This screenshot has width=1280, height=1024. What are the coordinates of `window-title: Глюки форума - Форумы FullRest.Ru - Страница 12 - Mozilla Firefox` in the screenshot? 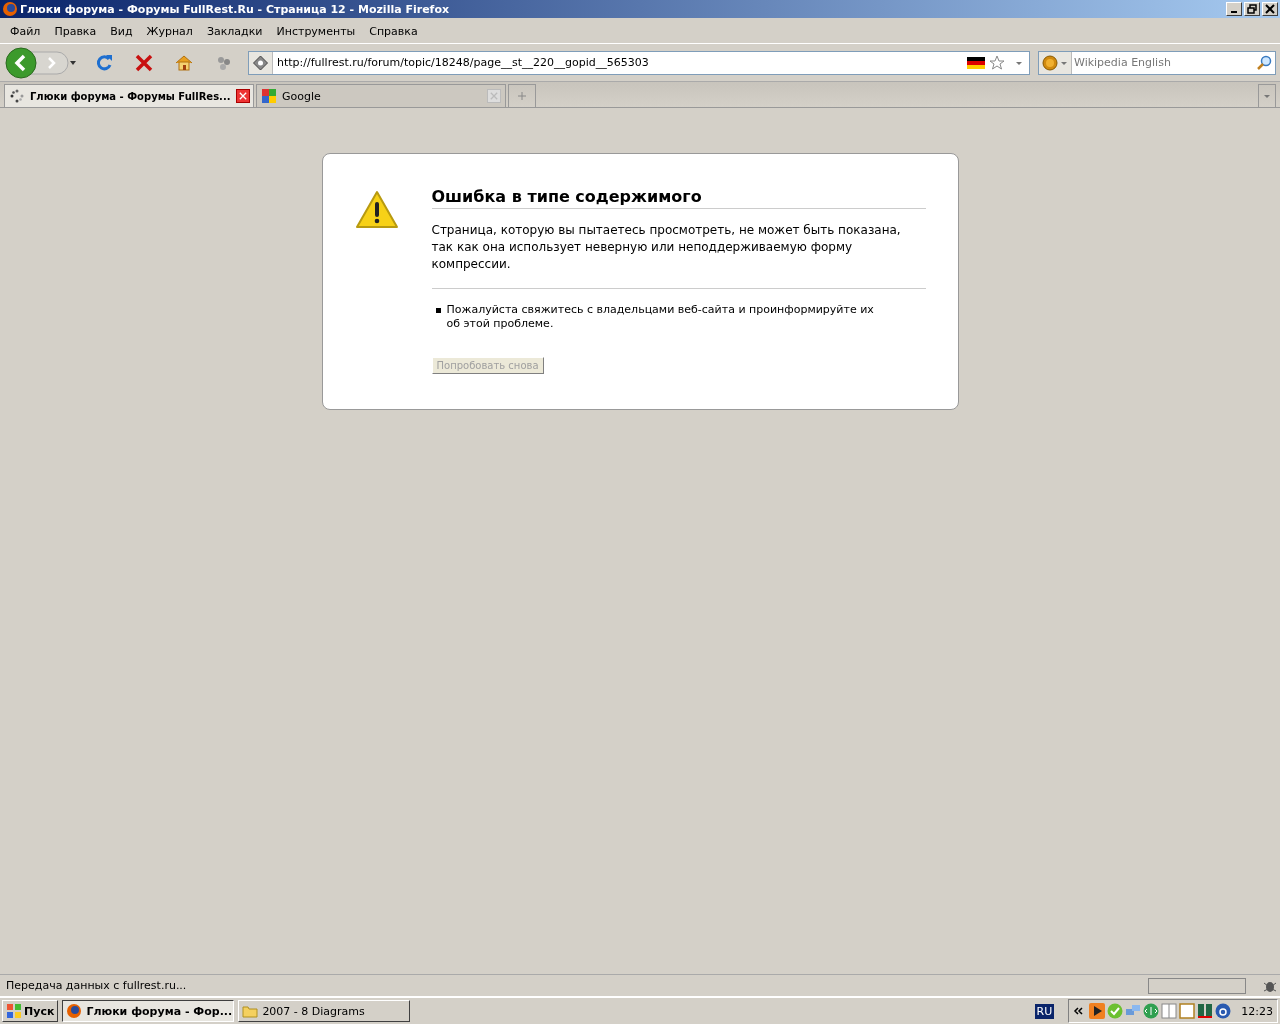 It's located at (235, 9).